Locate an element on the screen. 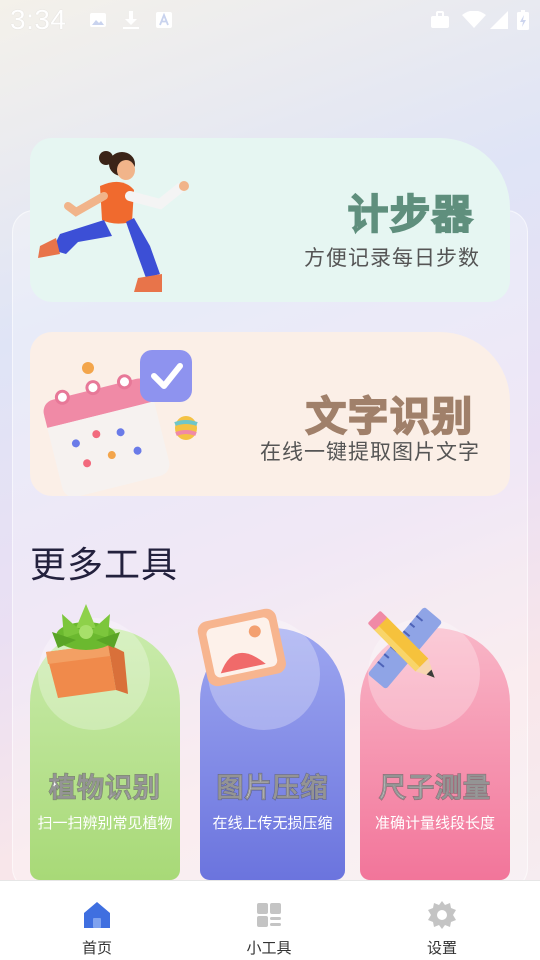  tool-name: 图片压缩 is located at coordinates (272, 789).